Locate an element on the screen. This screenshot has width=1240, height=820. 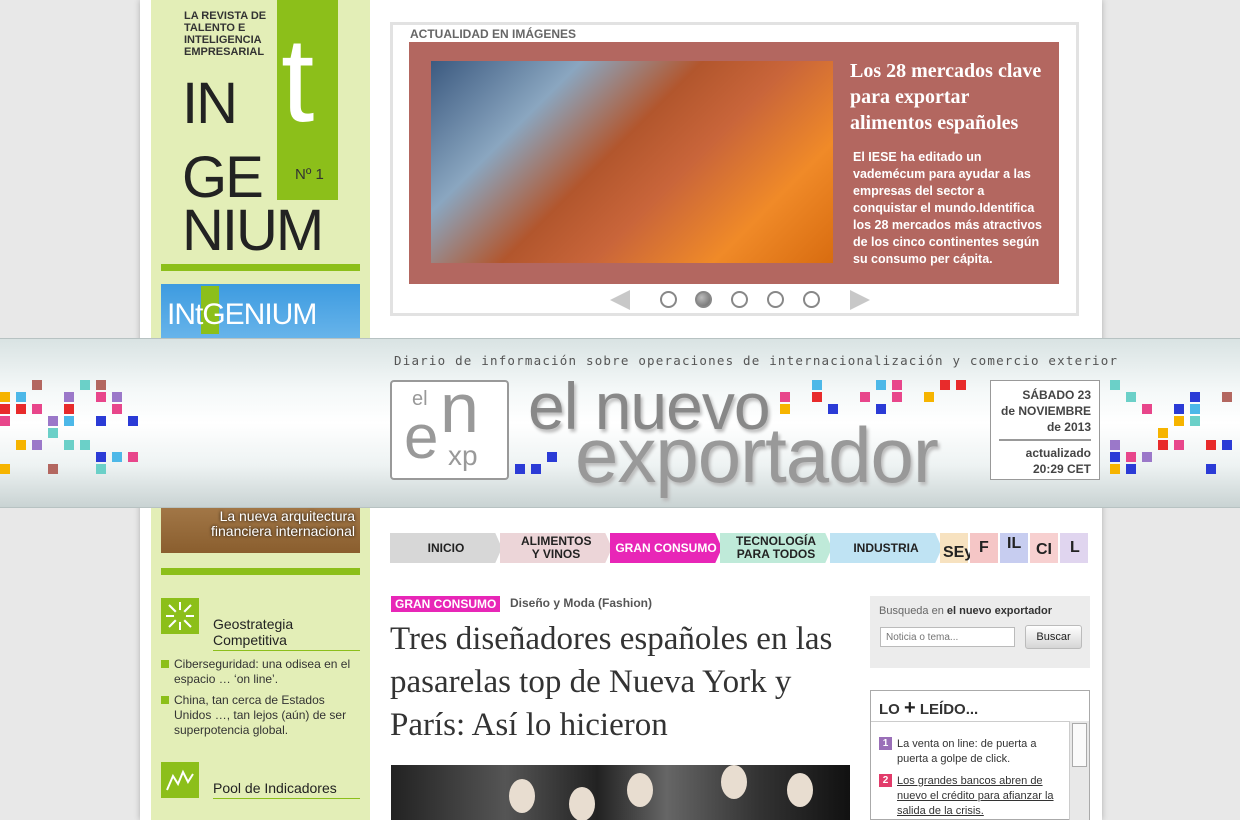
nav-label: GRAN CONSUMO is located at coordinates (666, 547).